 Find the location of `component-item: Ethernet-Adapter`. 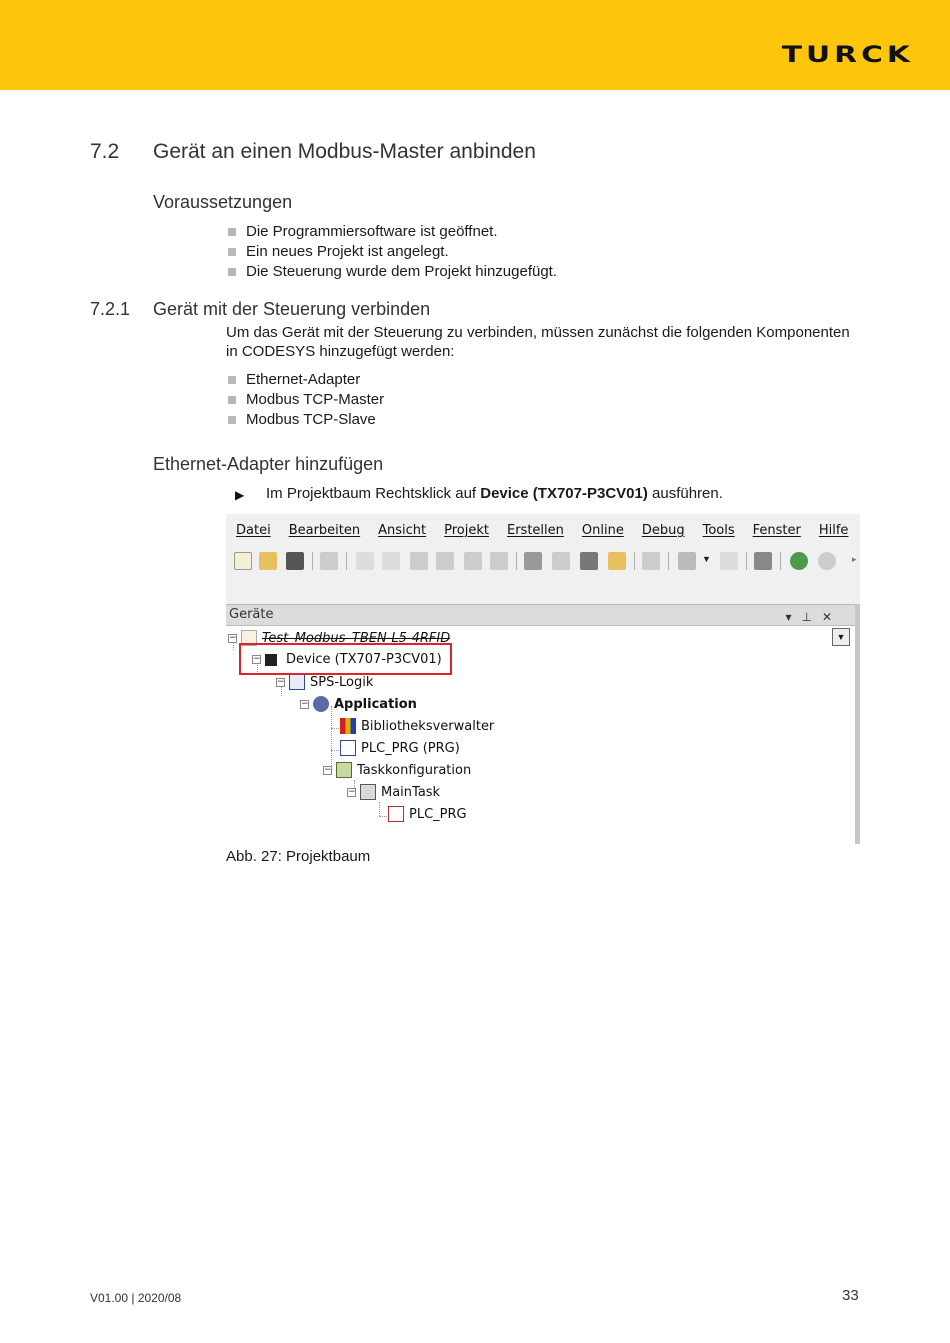

component-item: Ethernet-Adapter is located at coordinates (294, 379).